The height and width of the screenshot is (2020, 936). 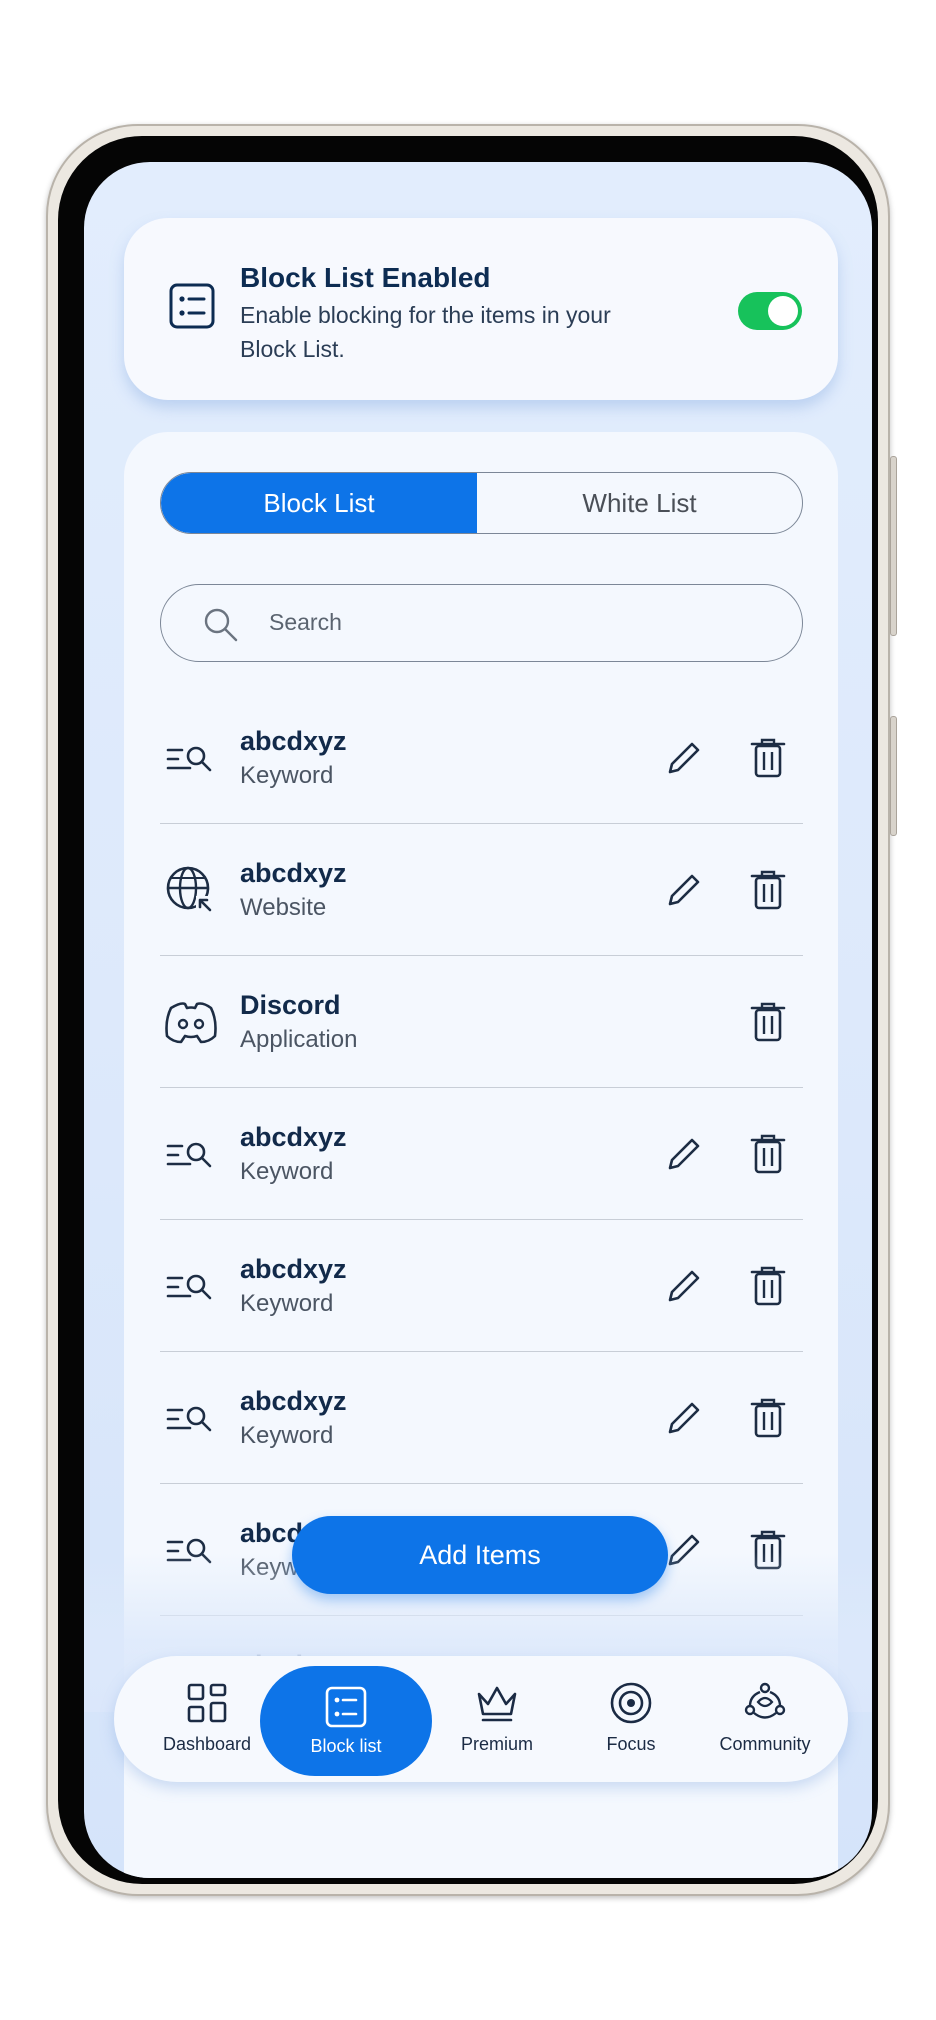 I want to click on list-icon, so click(x=192, y=306).